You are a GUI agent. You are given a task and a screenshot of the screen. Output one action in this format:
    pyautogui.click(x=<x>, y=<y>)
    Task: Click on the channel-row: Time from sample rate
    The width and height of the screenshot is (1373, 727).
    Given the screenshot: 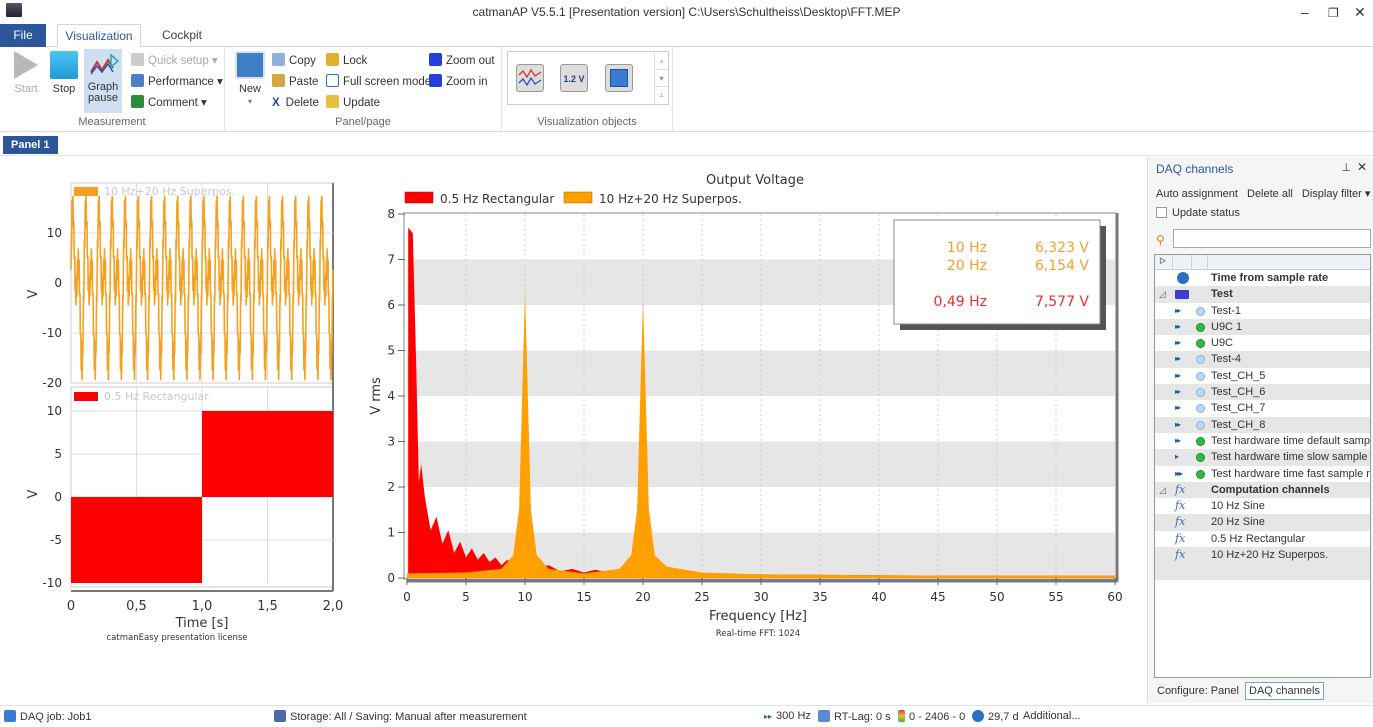 What is the action you would take?
    pyautogui.click(x=1262, y=278)
    